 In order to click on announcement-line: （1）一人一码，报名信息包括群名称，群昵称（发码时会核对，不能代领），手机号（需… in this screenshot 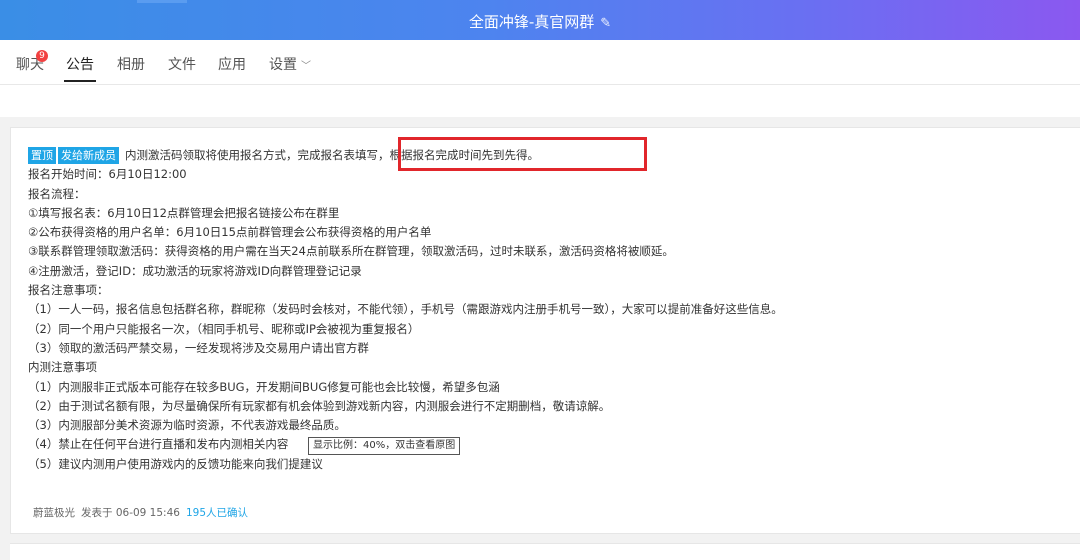, I will do `click(405, 309)`.